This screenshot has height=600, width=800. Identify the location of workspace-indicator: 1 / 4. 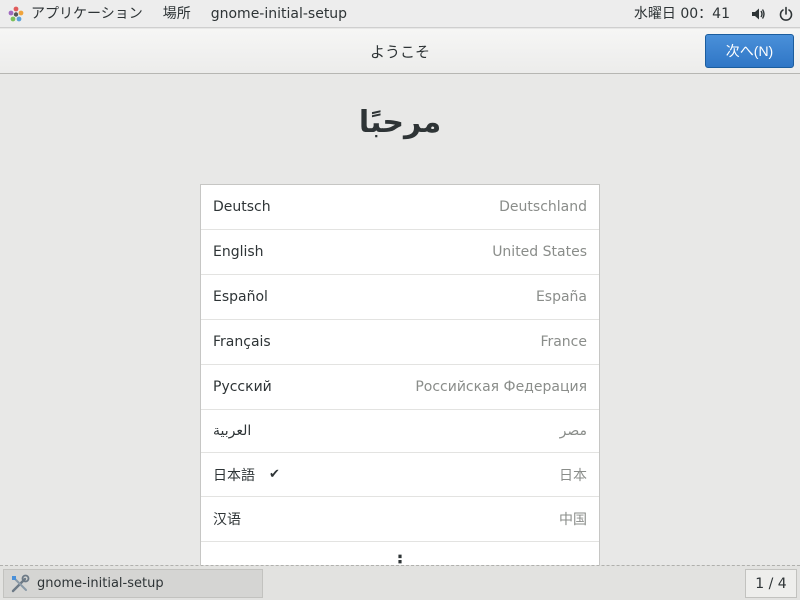
(771, 583).